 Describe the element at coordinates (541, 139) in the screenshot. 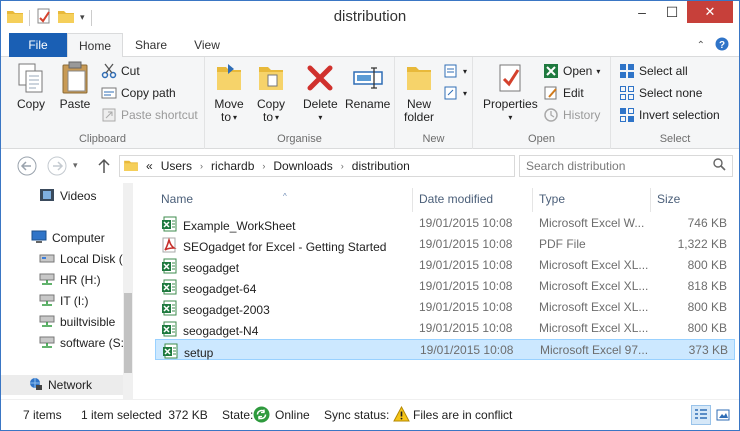

I see `open-group-label: Open` at that location.